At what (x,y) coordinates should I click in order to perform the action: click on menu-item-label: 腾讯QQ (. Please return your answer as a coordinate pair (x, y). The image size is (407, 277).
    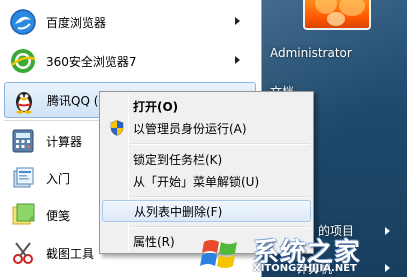
    Looking at the image, I should click on (73, 100).